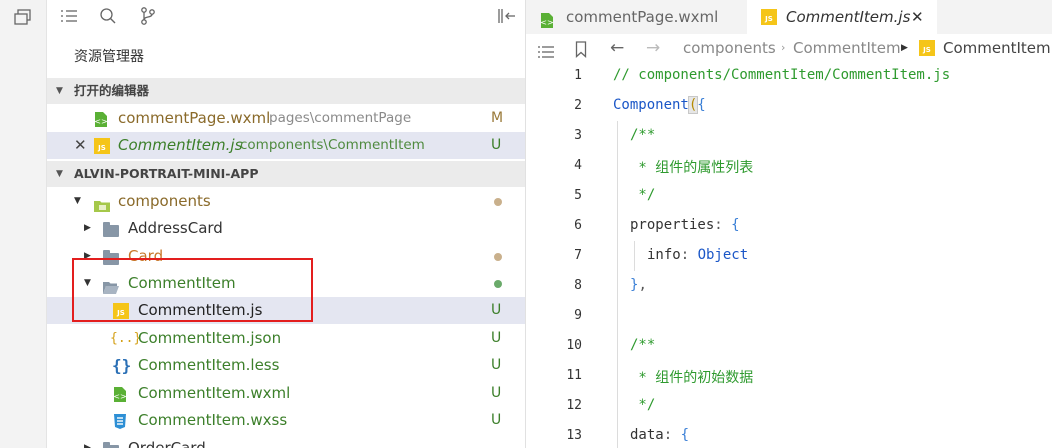  What do you see at coordinates (286, 174) in the screenshot?
I see `project-header: ▼ ALVIN-PORTRAIT-MINI-APP` at bounding box center [286, 174].